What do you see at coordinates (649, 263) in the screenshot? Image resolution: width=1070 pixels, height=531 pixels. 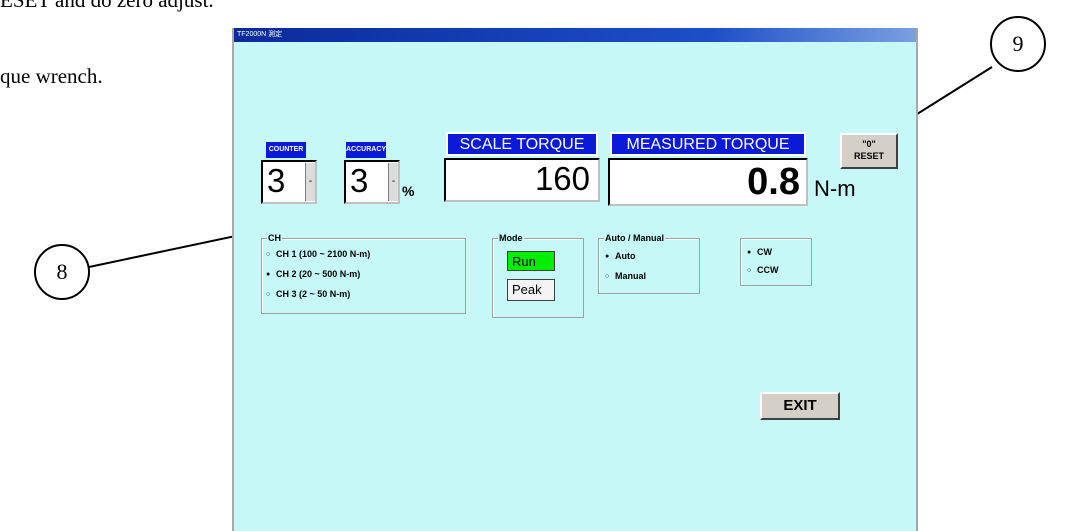 I see `auto-manual-group: Auto / Manual ● Auto ○ Manual` at bounding box center [649, 263].